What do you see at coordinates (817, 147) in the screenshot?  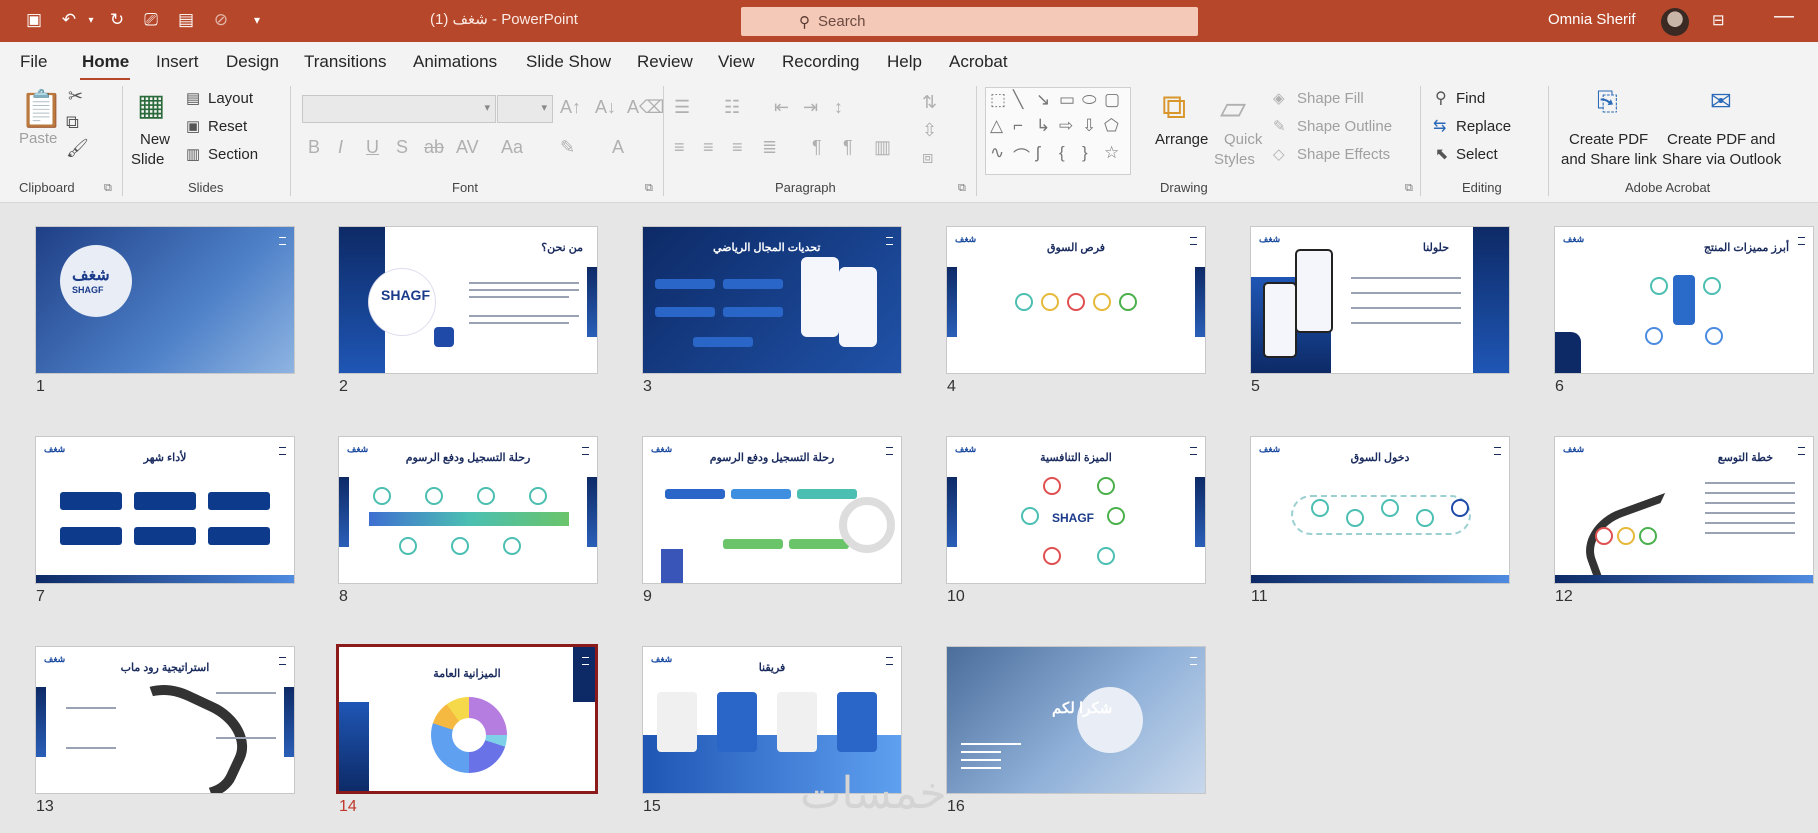 I see `ltr-icon: ¶` at bounding box center [817, 147].